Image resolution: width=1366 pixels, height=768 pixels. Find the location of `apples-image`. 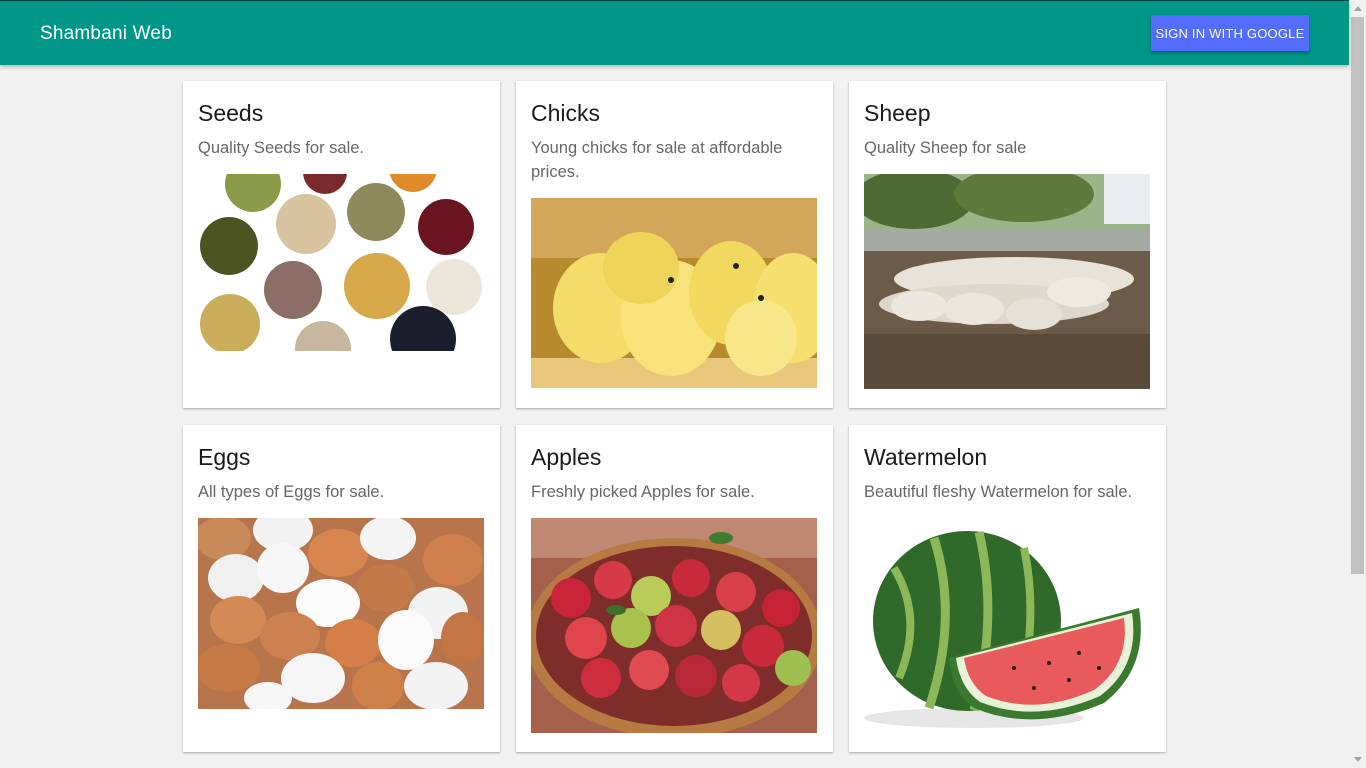

apples-image is located at coordinates (674, 625).